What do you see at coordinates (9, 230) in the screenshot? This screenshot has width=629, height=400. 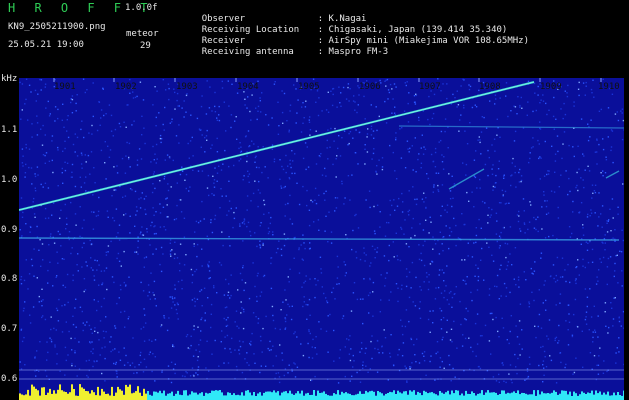 I see `y-tick-label: 0.9` at bounding box center [9, 230].